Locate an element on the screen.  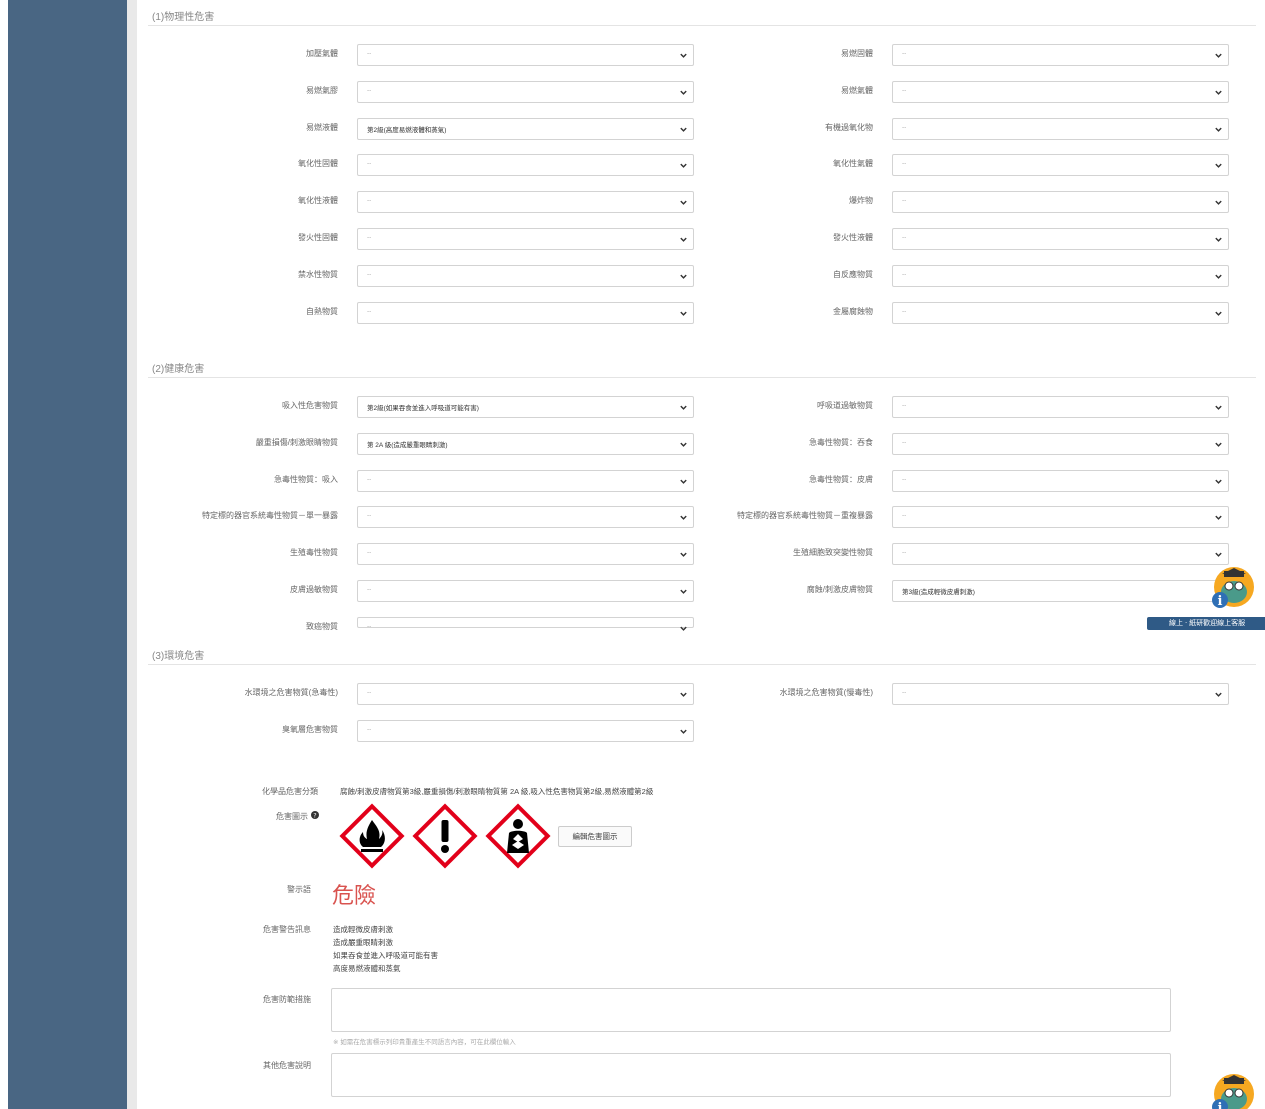
other-hazard-label: 其他危害說明 is located at coordinates (287, 1065).